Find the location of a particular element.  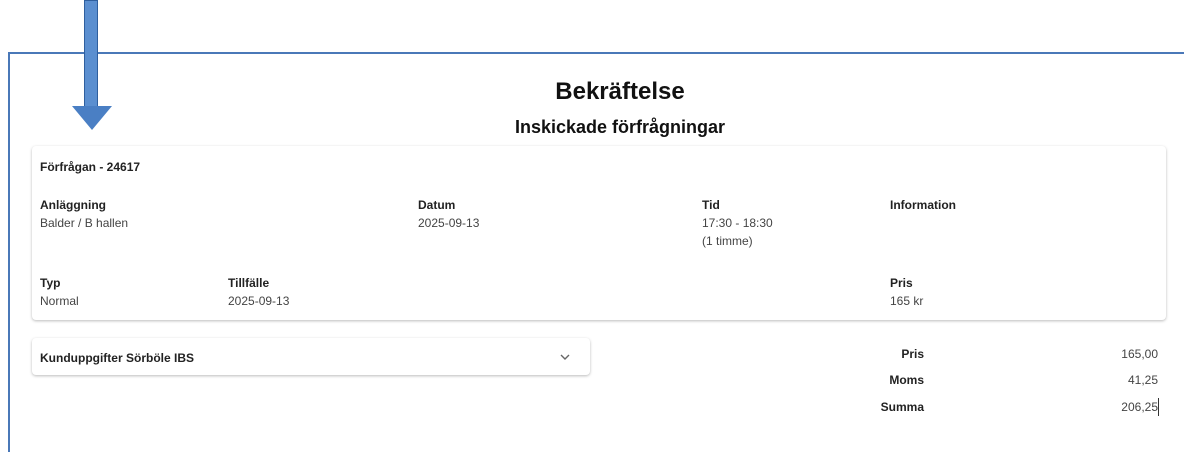

occasion-label: Tillfälle is located at coordinates (249, 283).